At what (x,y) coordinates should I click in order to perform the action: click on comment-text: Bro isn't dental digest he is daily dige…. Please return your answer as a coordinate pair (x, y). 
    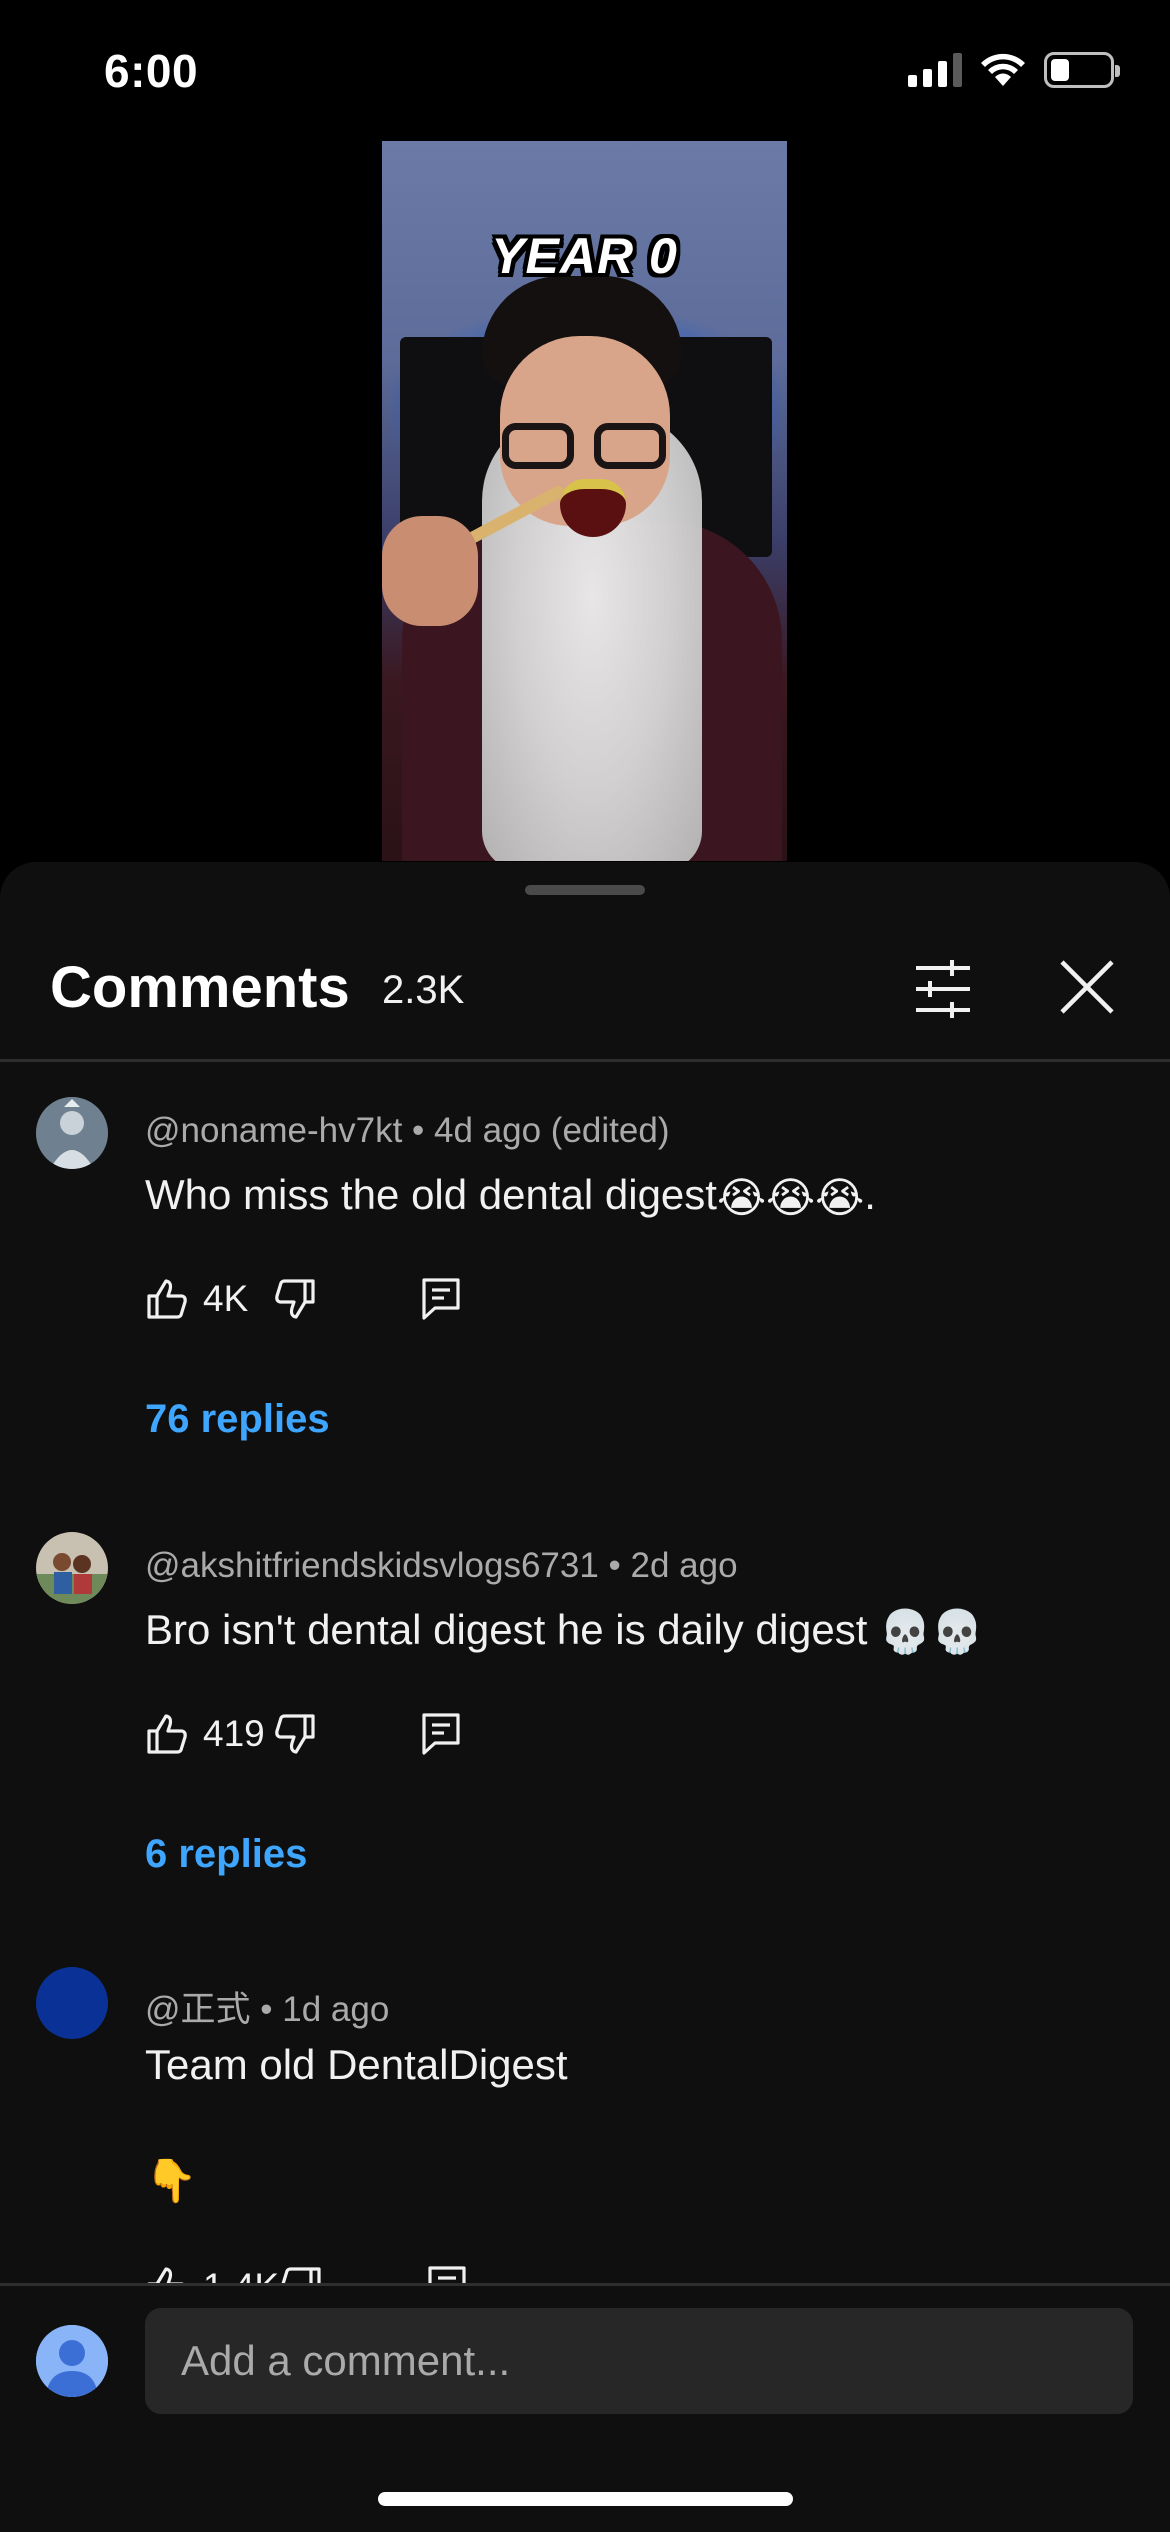
    Looking at the image, I should click on (564, 1631).